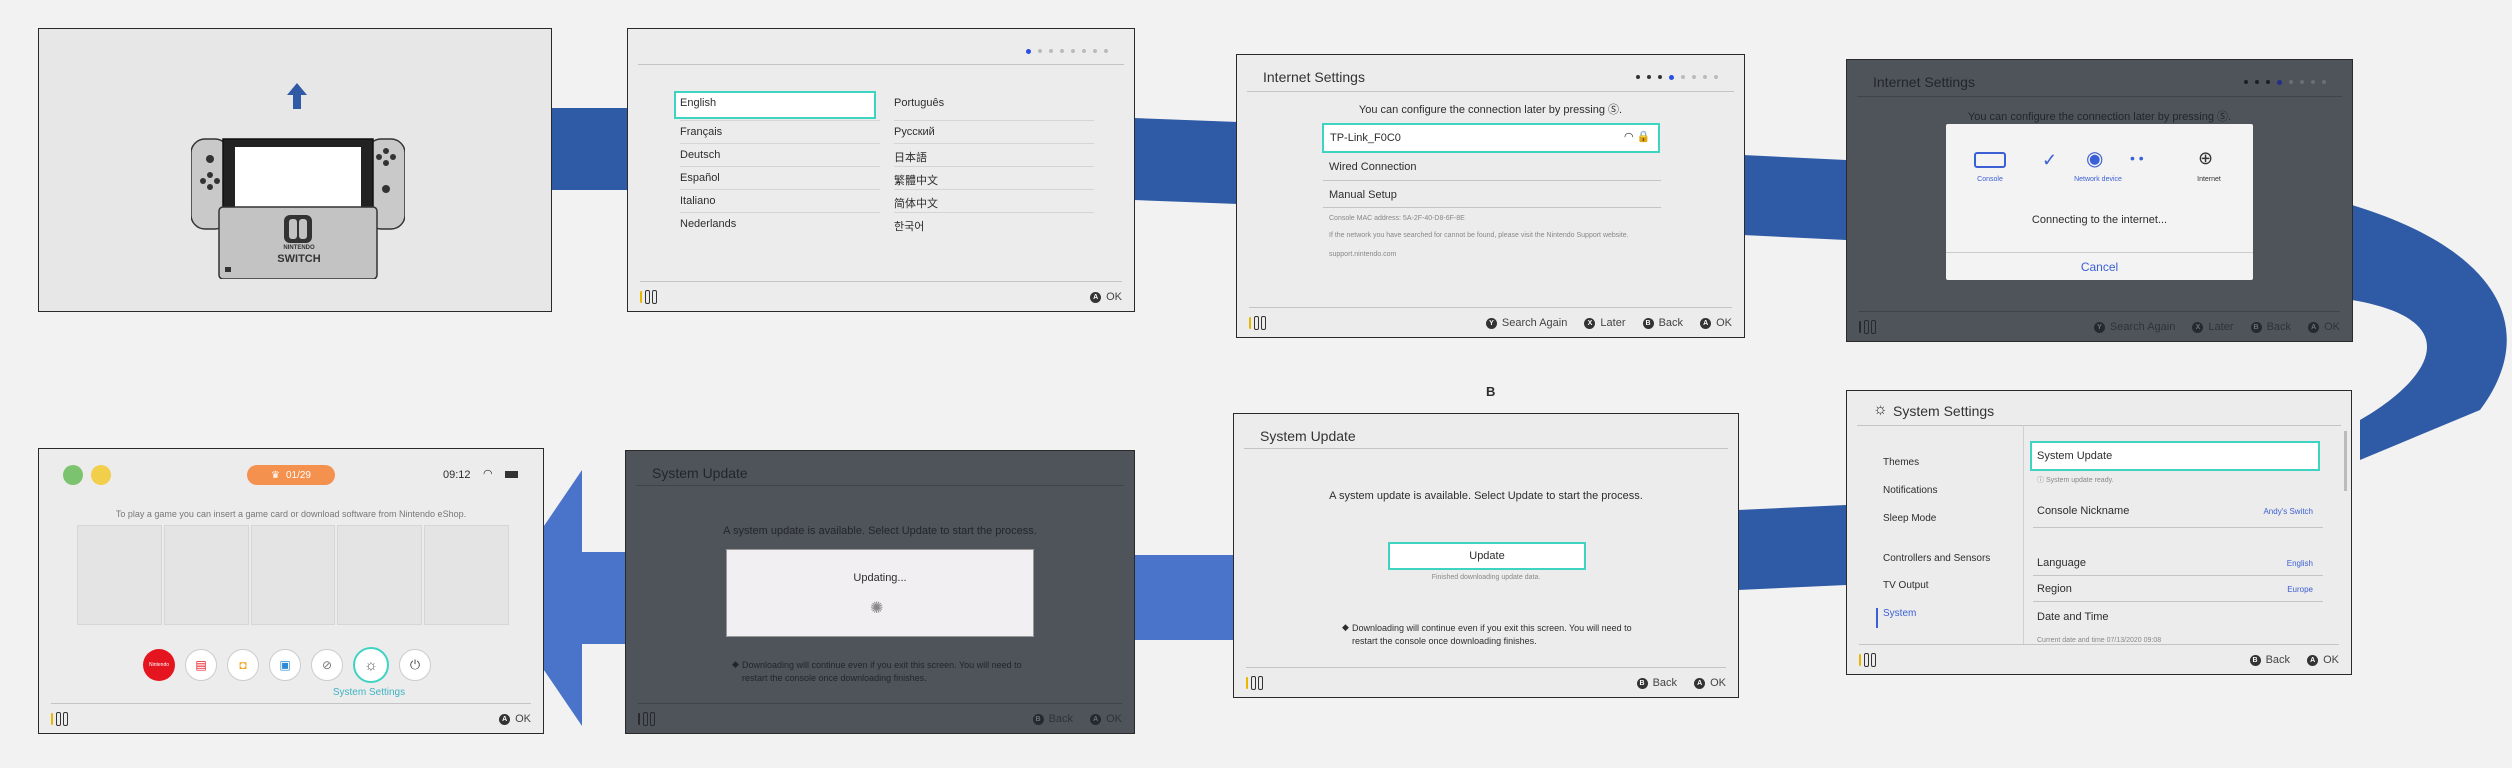 The height and width of the screenshot is (768, 2512). Describe the element at coordinates (2075, 480) in the screenshot. I see `system-update-sub: ⓘ System update ready.` at that location.